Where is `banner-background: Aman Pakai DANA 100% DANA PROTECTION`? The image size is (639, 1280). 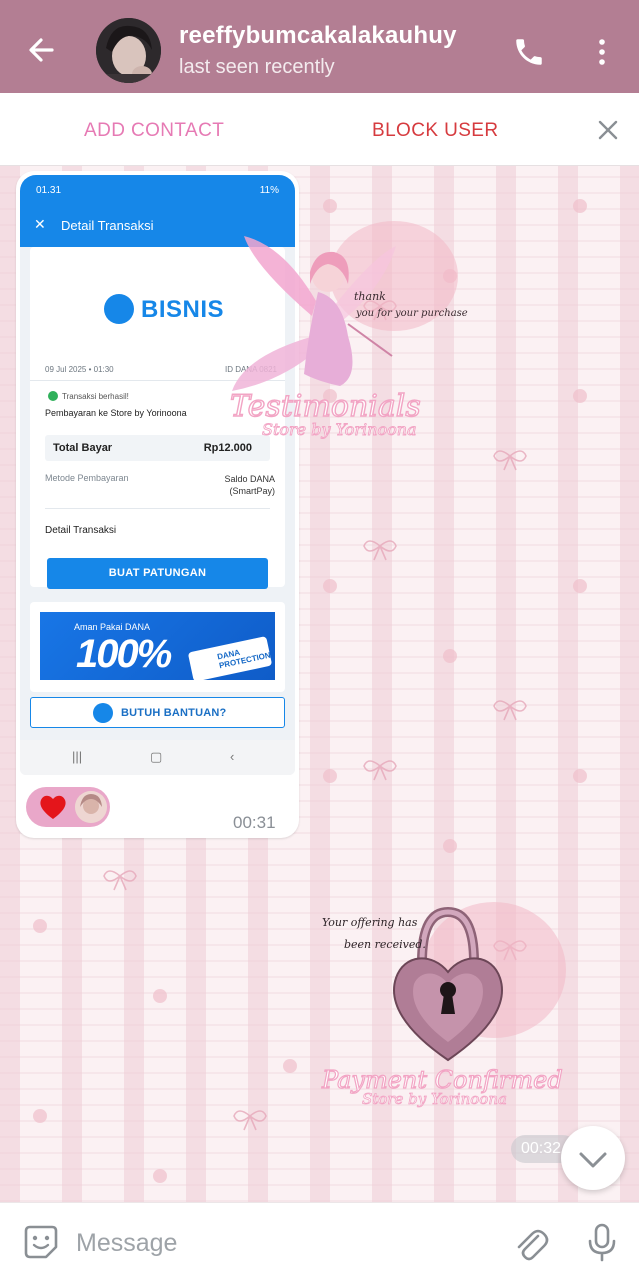
banner-background: Aman Pakai DANA 100% DANA PROTECTION is located at coordinates (157, 647).